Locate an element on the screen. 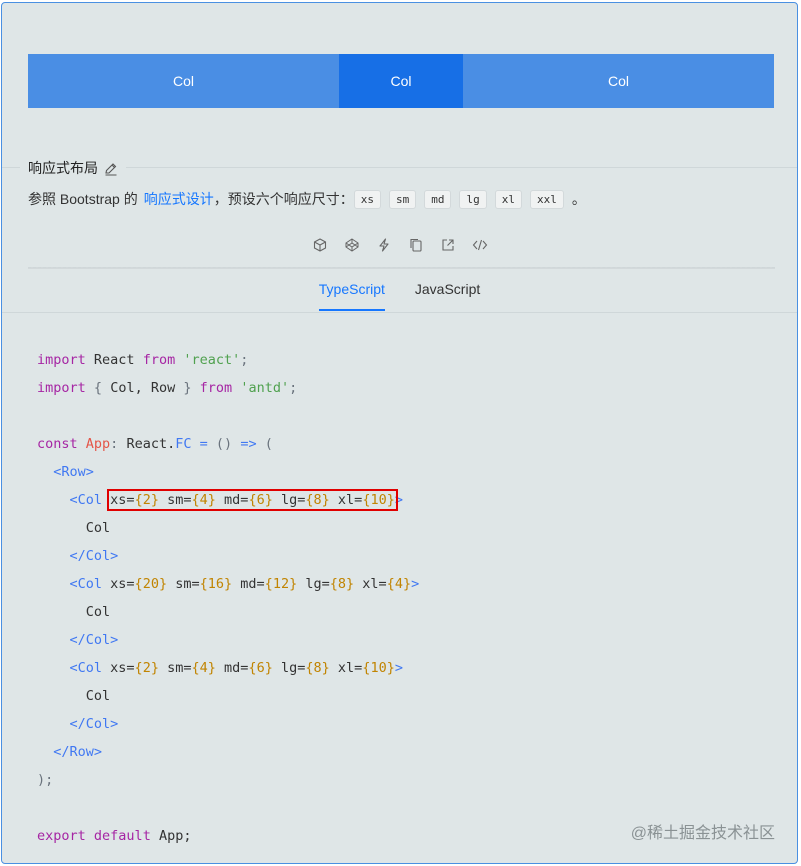 This screenshot has width=801, height=866. code-line: import React from 'react'; is located at coordinates (143, 360).